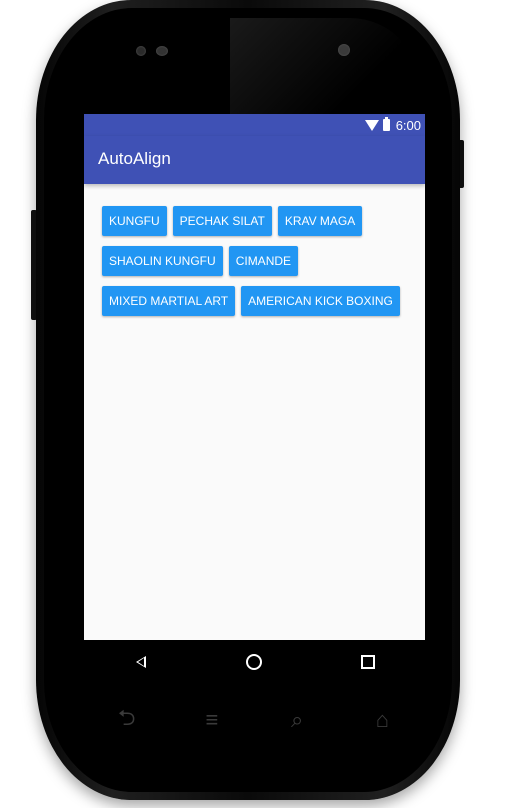 This screenshot has height=808, width=510. I want to click on shaolin-kungfu-button: SHAOLIN KUNGFU, so click(162, 261).